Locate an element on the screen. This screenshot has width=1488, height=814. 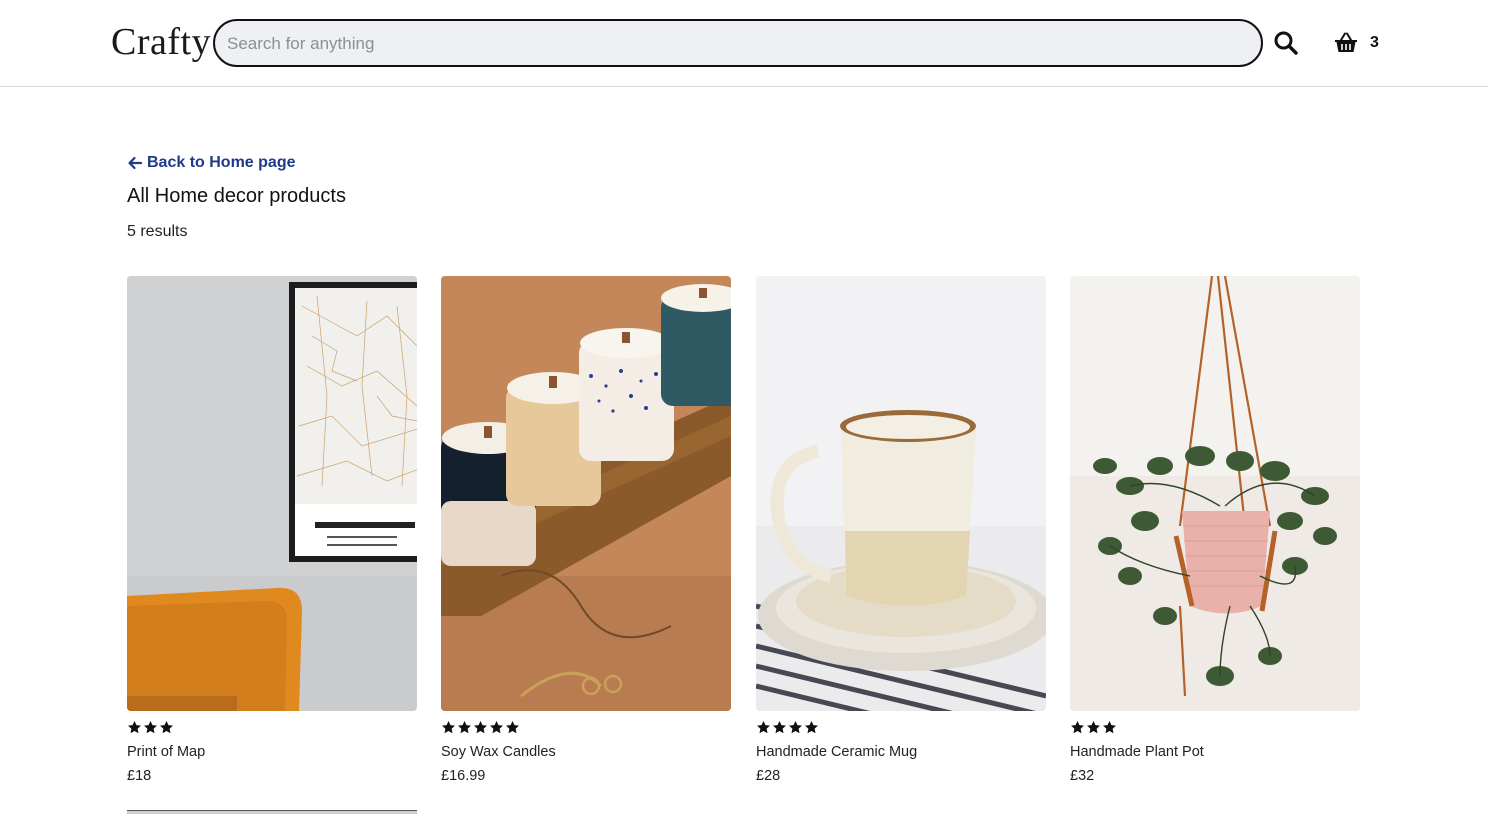
basket-button: 3 is located at coordinates (1356, 43).